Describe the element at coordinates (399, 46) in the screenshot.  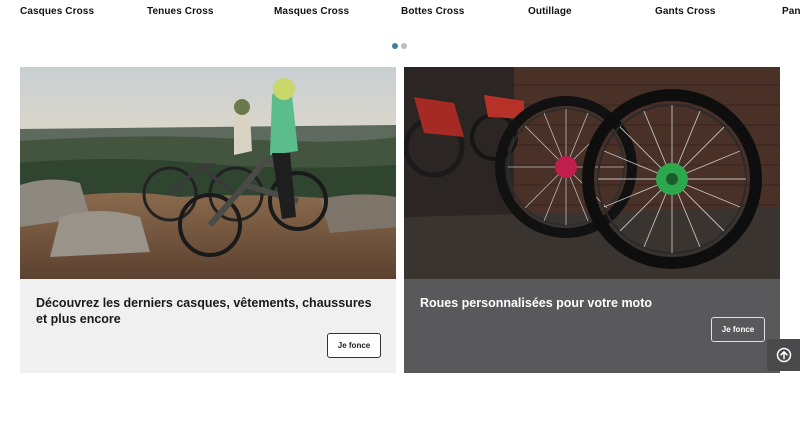
I see `carousel-pagination` at that location.